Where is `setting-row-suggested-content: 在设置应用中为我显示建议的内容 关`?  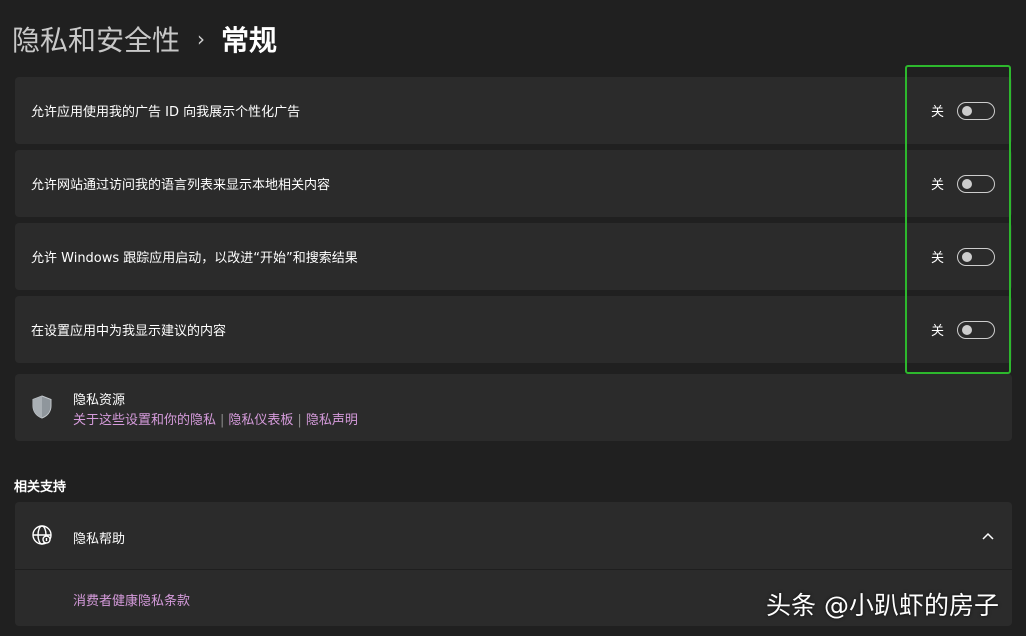
setting-row-suggested-content: 在设置应用中为我显示建议的内容 关 is located at coordinates (513, 329).